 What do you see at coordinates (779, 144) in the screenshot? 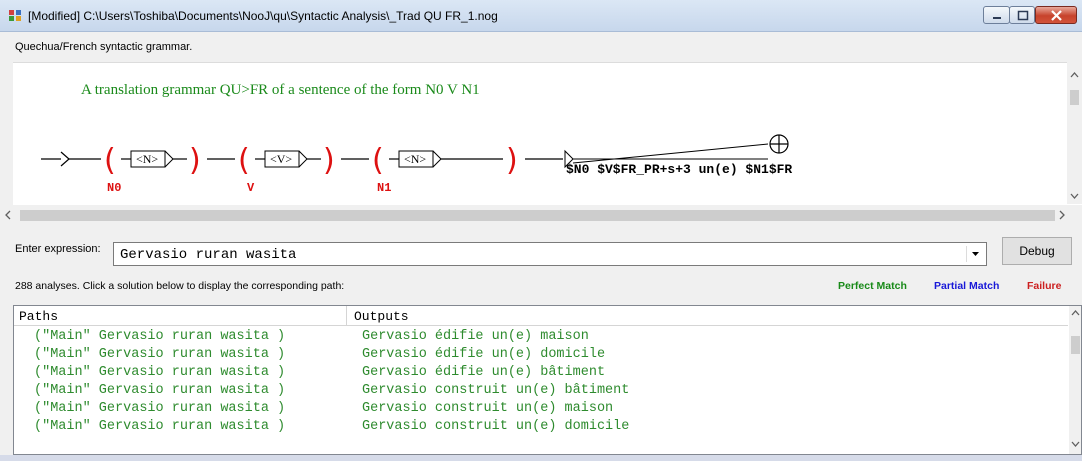
I see `terminal-node` at bounding box center [779, 144].